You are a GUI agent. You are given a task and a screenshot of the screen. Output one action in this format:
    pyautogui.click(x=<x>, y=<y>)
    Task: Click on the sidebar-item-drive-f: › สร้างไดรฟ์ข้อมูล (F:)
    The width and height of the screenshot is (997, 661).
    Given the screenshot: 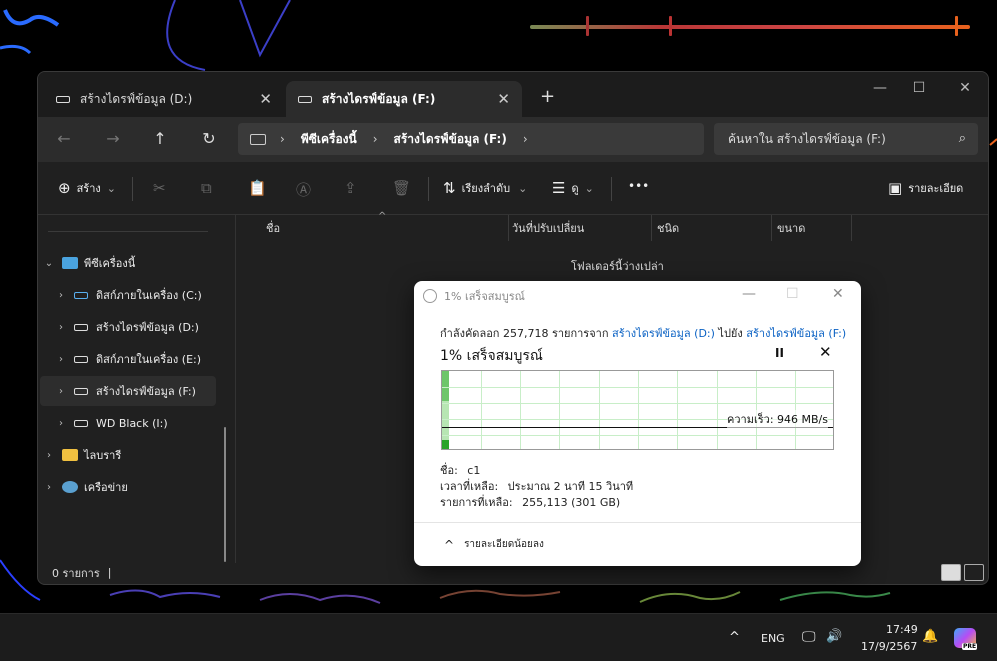 What is the action you would take?
    pyautogui.click(x=128, y=391)
    